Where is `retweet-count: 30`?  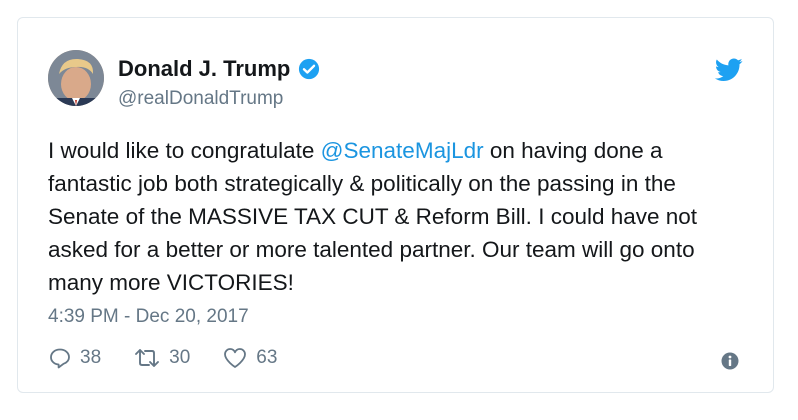 retweet-count: 30 is located at coordinates (180, 357).